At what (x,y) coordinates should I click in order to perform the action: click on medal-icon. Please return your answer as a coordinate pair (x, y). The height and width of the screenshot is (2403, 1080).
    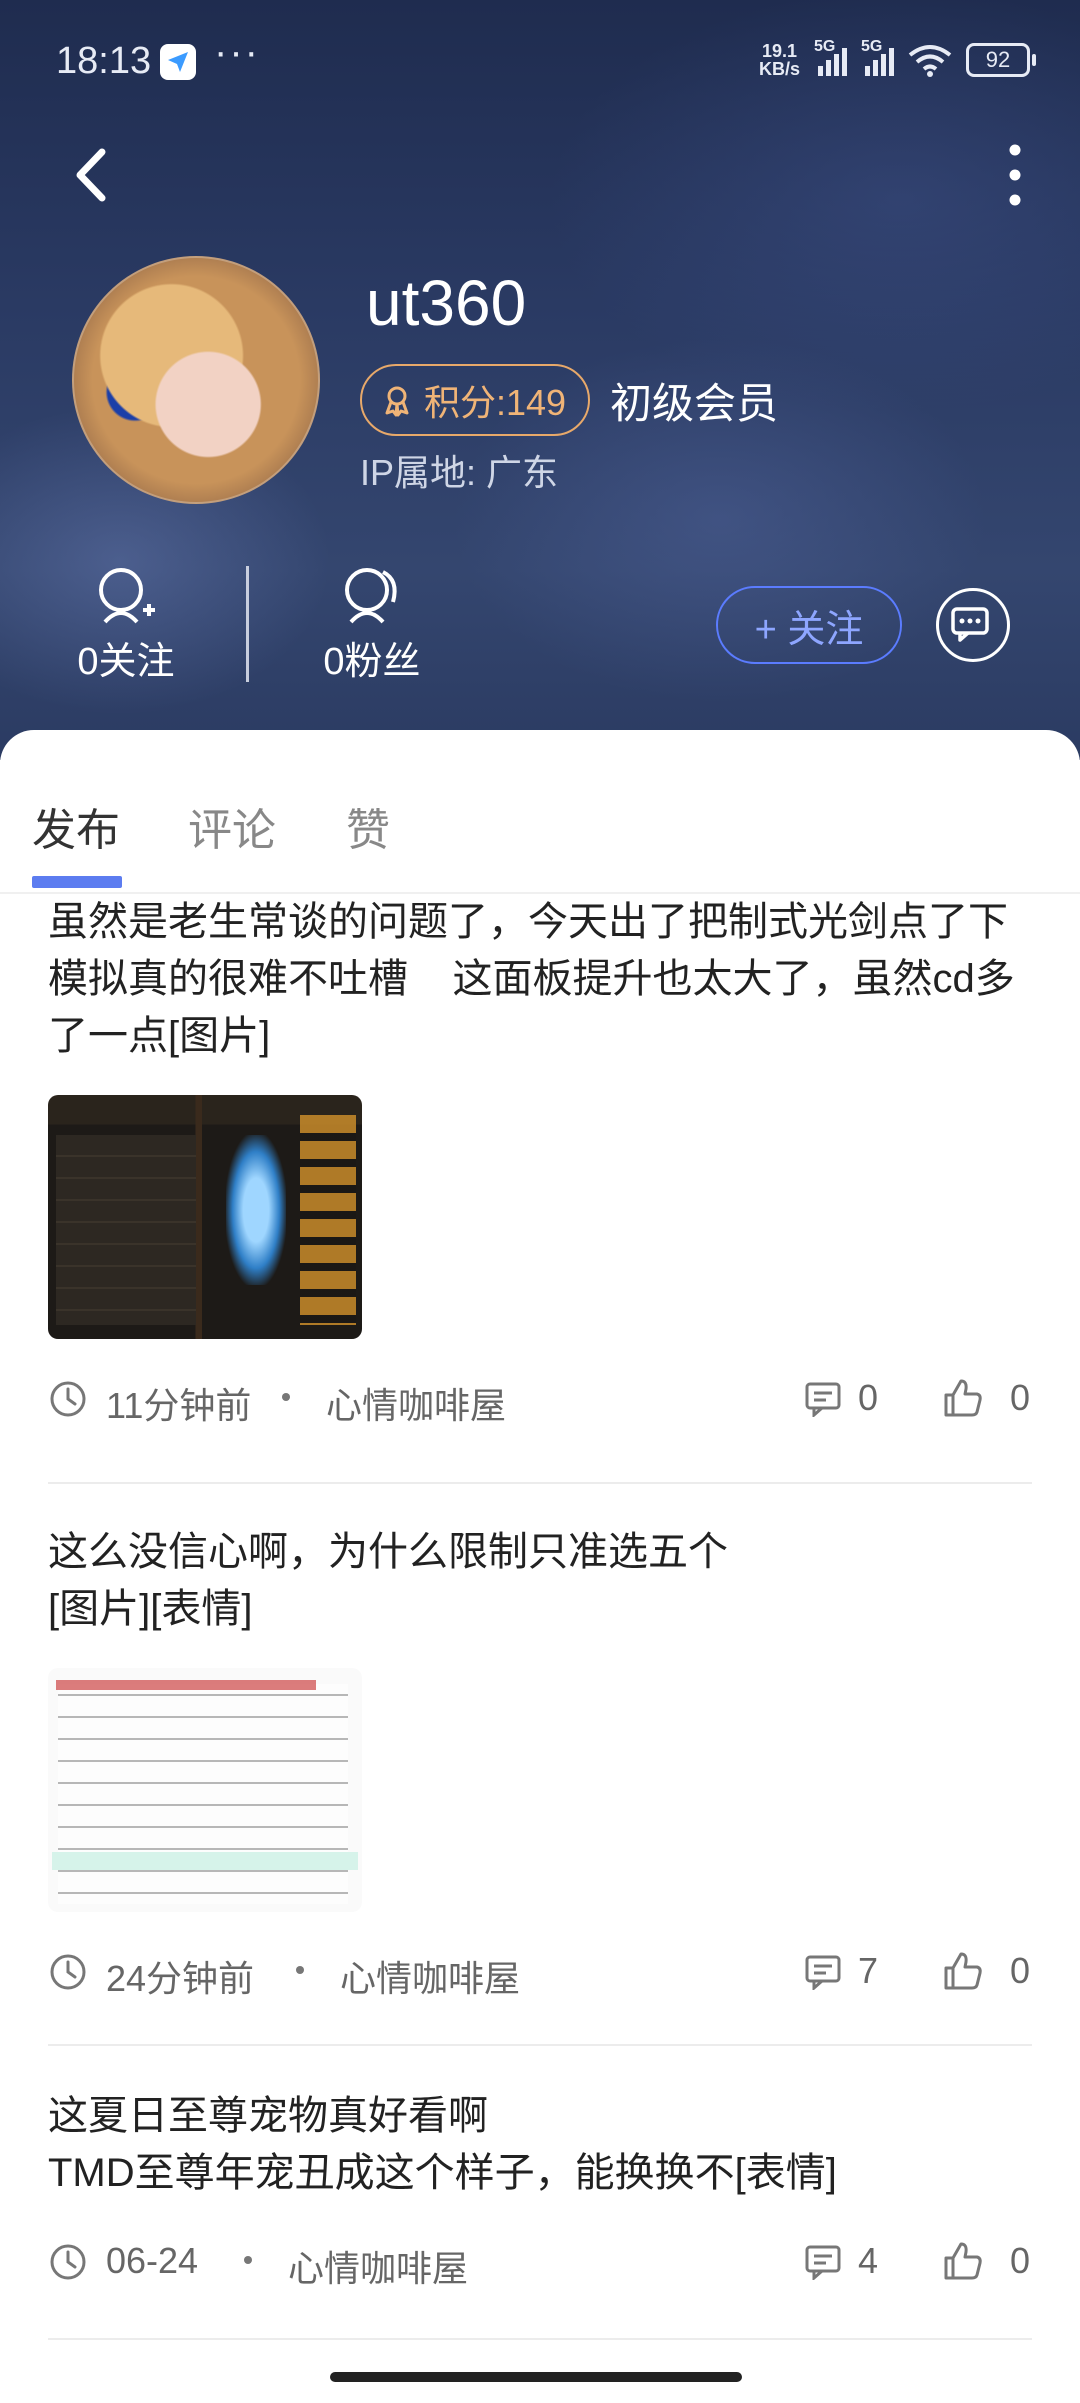
    Looking at the image, I should click on (397, 401).